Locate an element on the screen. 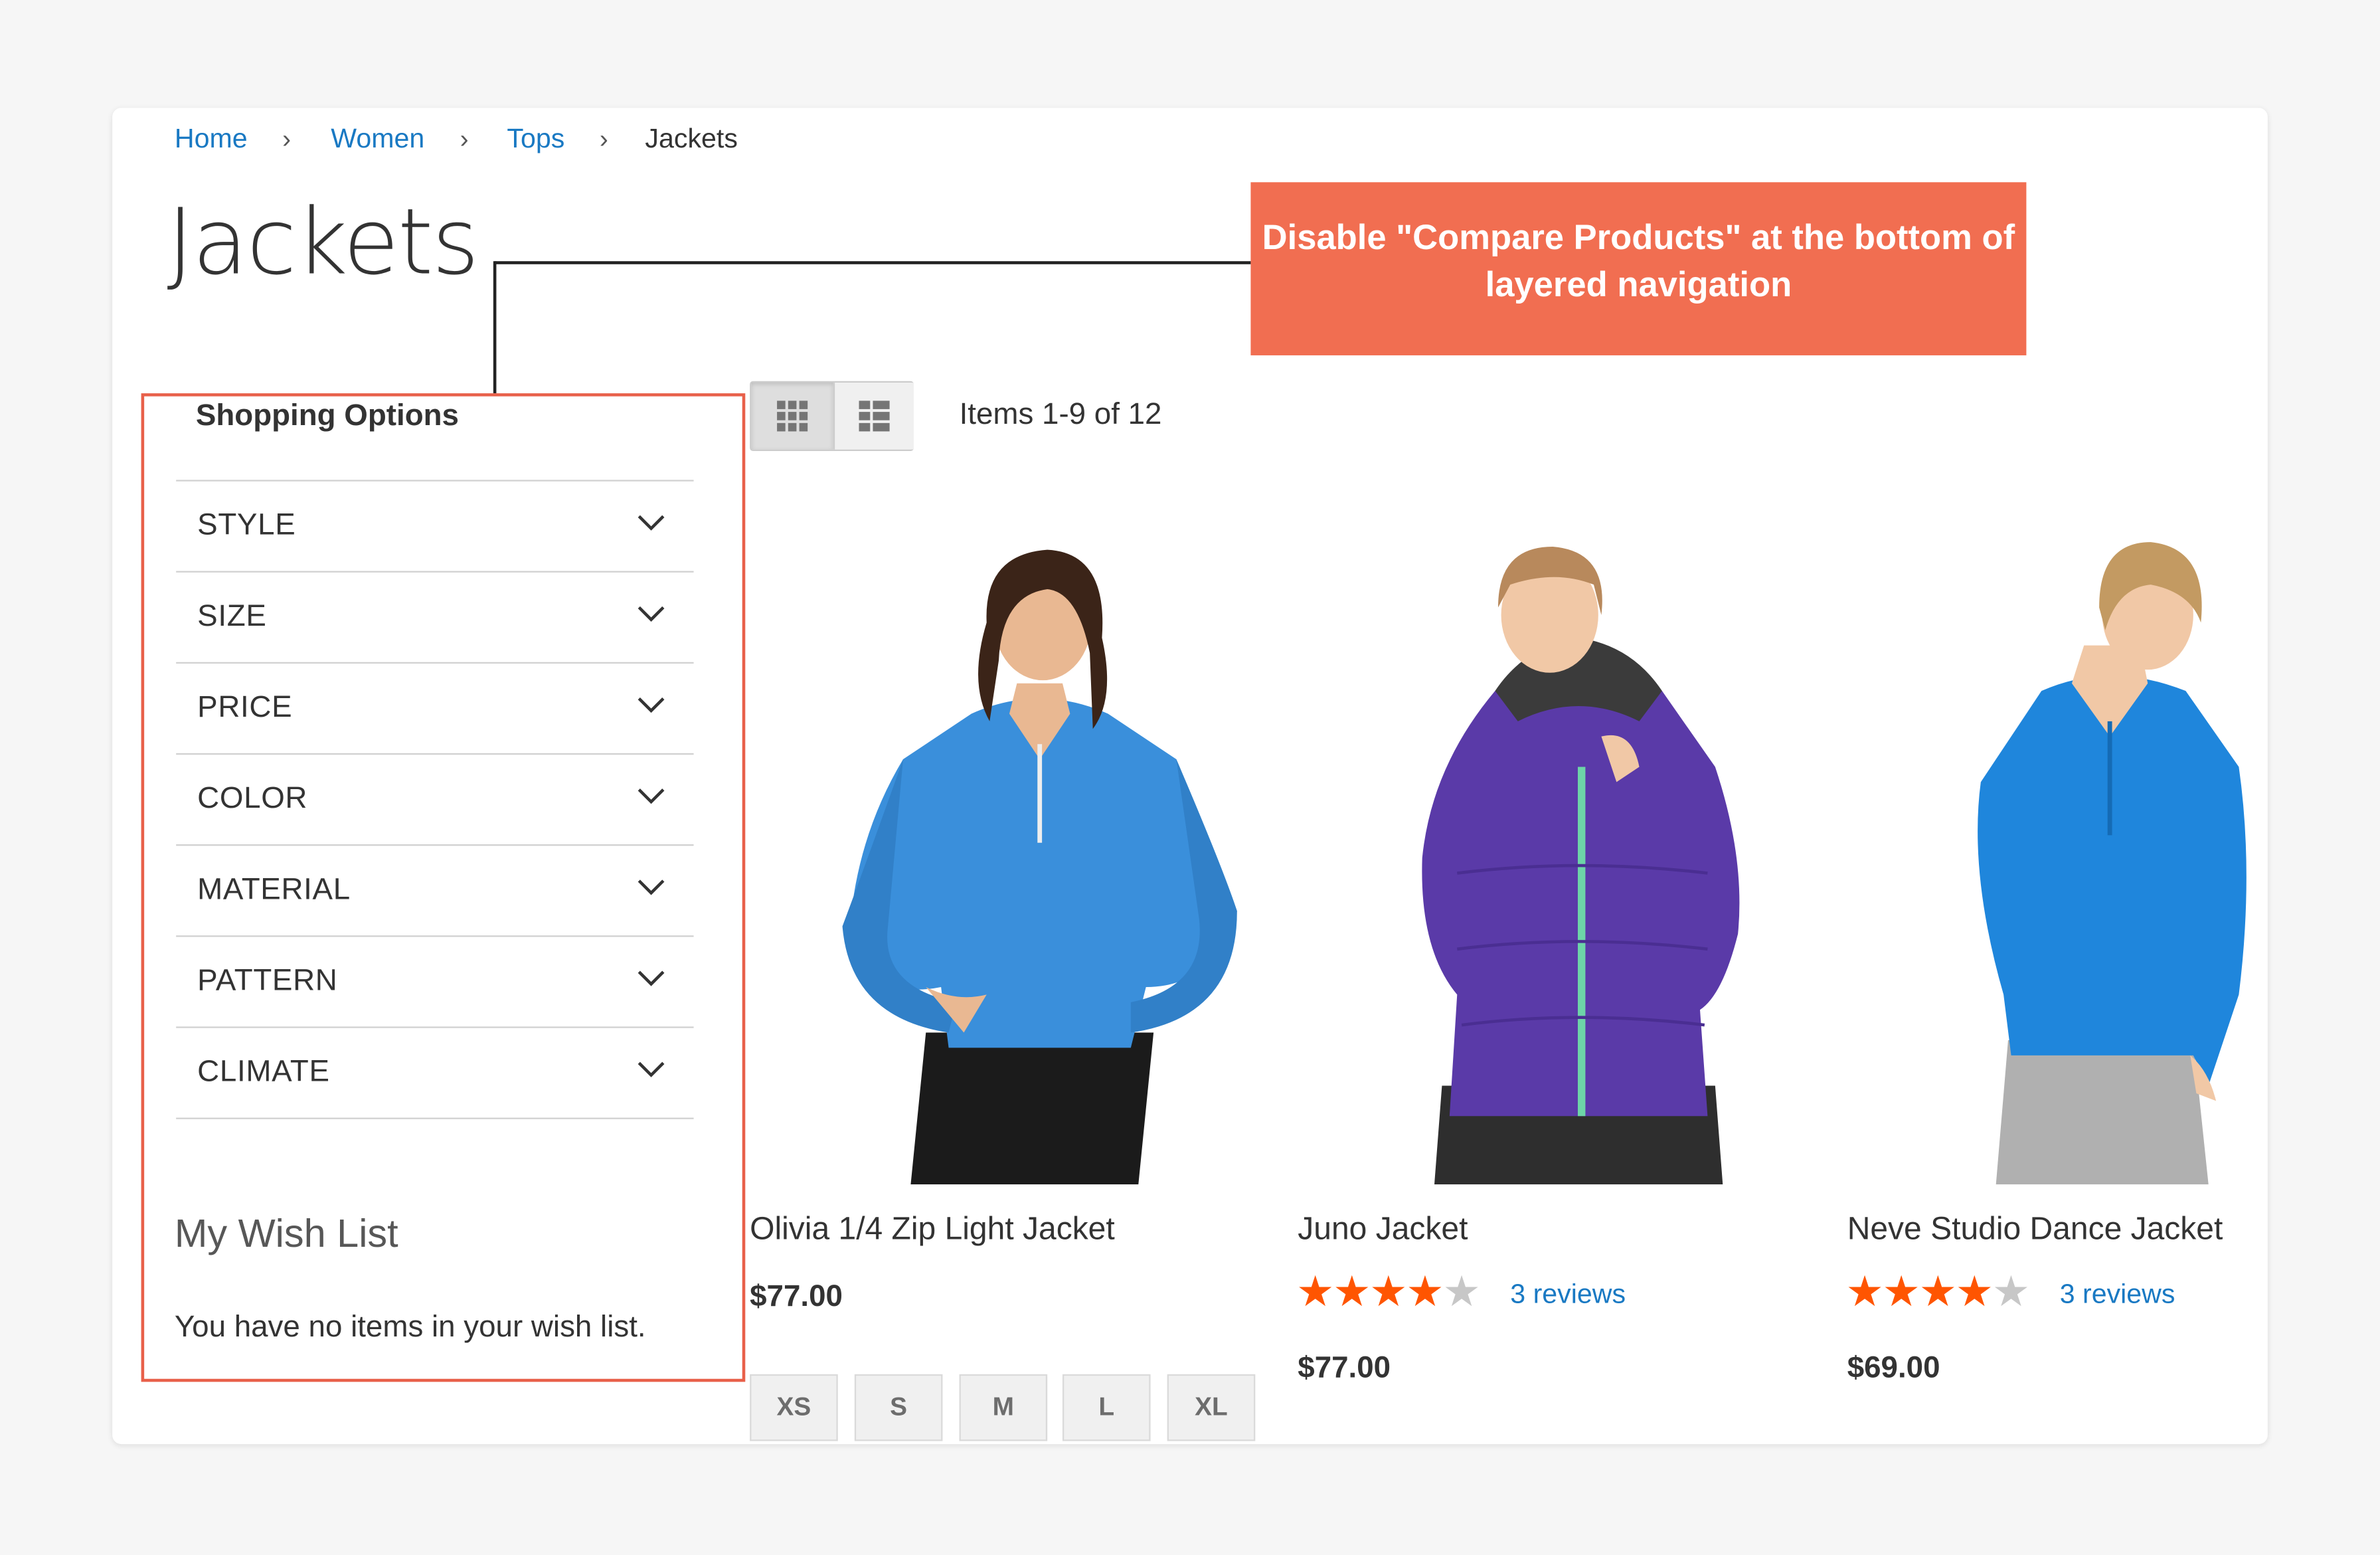  size-swatch-l: L is located at coordinates (1106, 1408).